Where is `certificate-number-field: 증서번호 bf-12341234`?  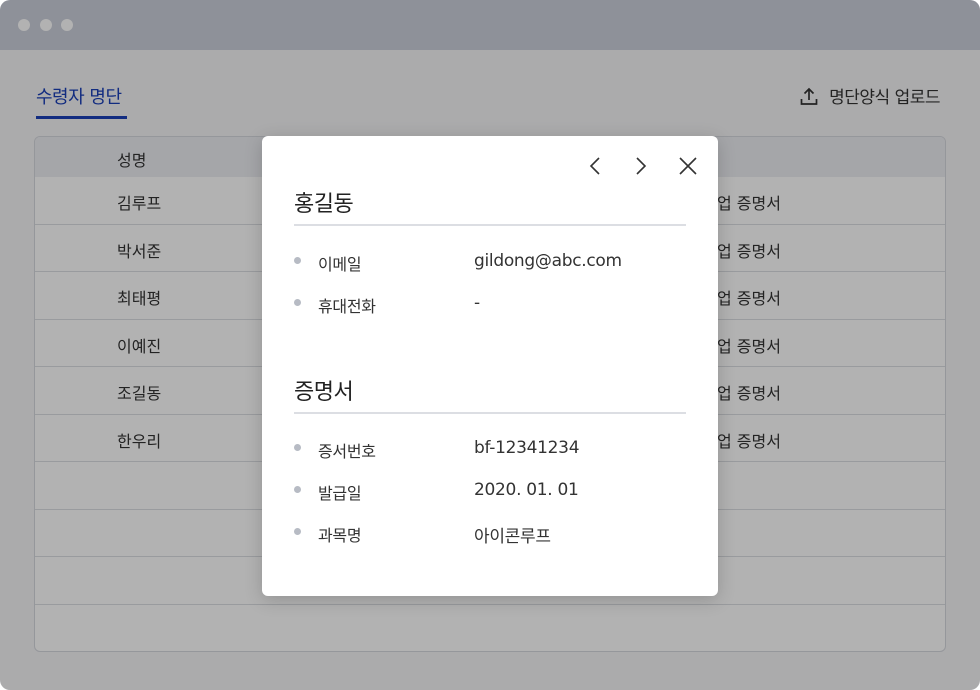
certificate-number-field: 증서번호 bf-12341234 is located at coordinates (490, 448).